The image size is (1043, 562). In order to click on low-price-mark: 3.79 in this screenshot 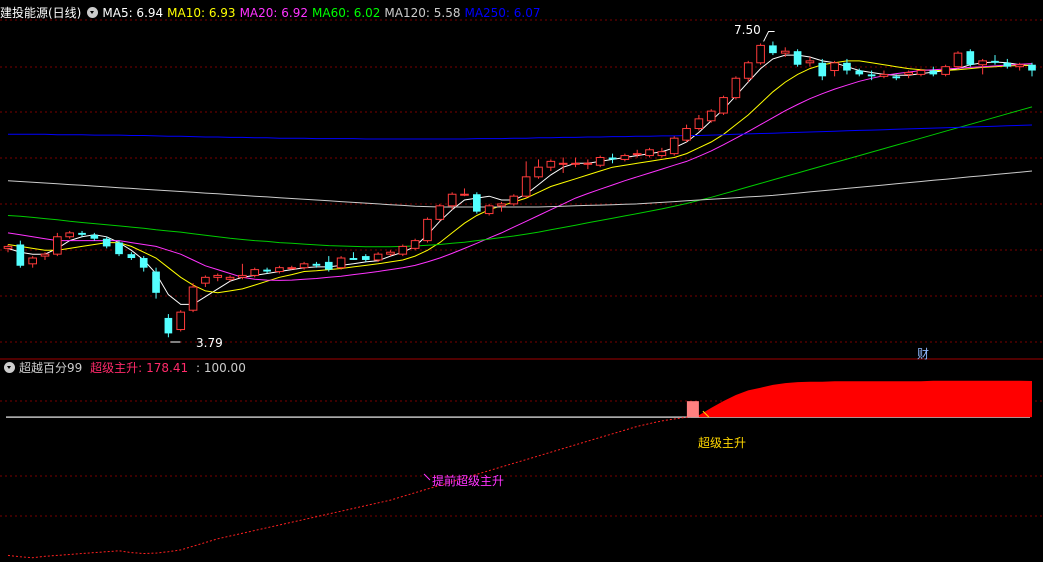, I will do `click(209, 343)`.